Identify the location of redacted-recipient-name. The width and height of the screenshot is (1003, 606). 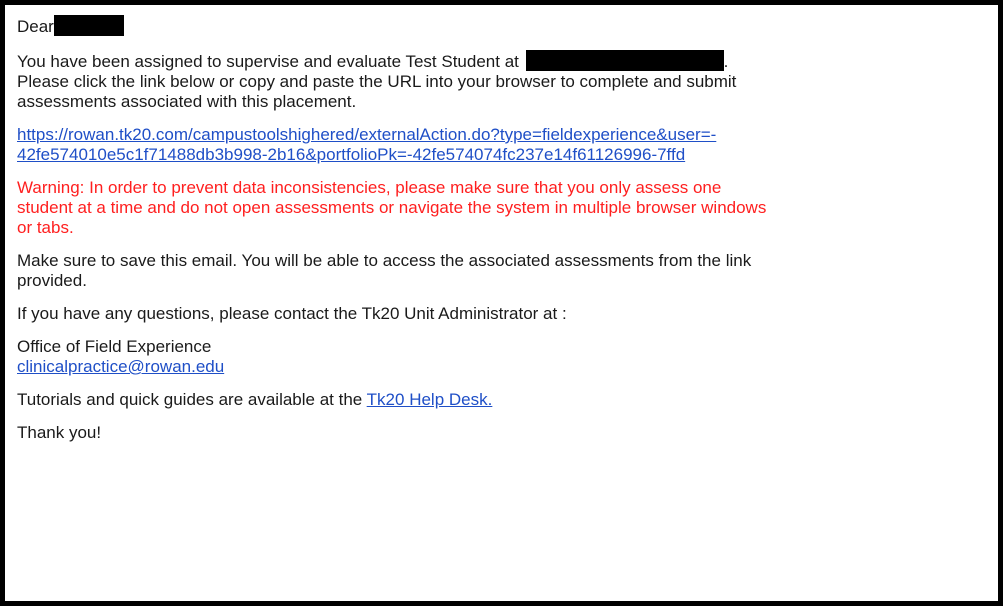
(88, 25).